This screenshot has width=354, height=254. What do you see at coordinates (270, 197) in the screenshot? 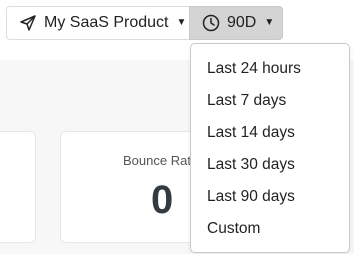
I see `menu-item-last-90-days: Last 90 days` at bounding box center [270, 197].